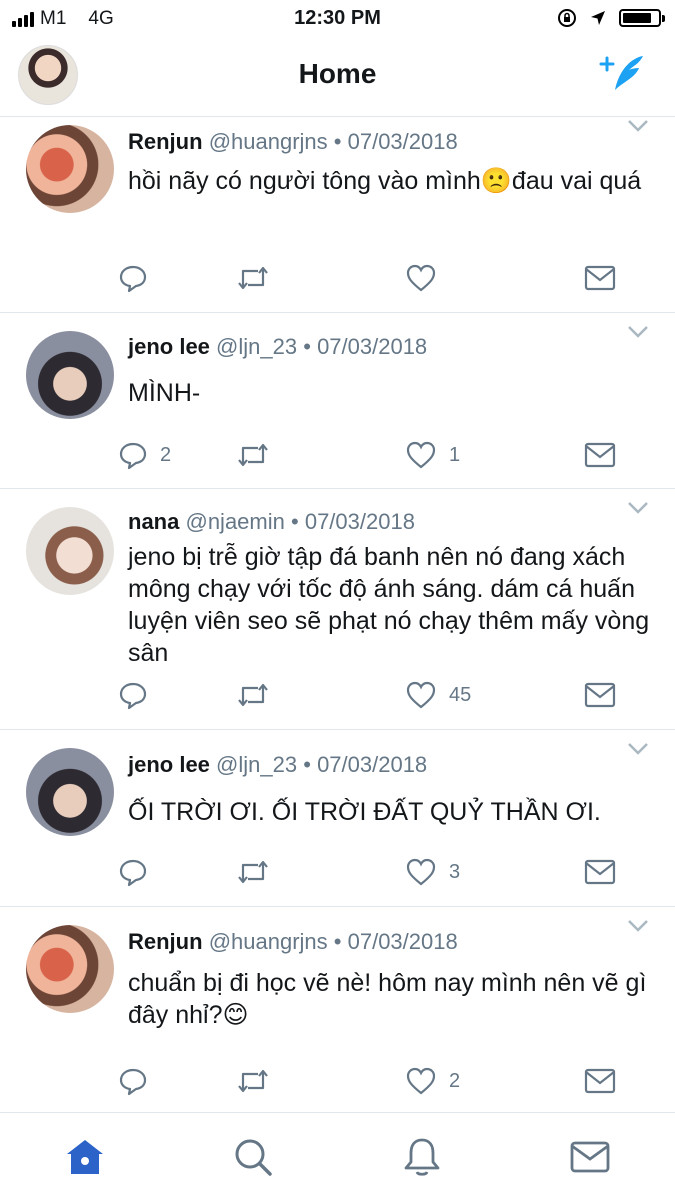  What do you see at coordinates (153, 521) in the screenshot?
I see `author-name: nana` at bounding box center [153, 521].